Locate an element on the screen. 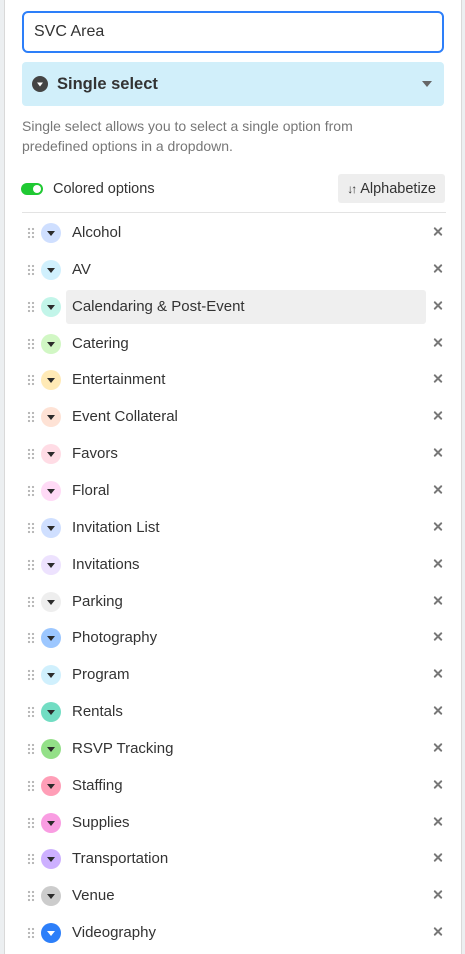 The image size is (465, 954). option-row: Staffing is located at coordinates (234, 785).